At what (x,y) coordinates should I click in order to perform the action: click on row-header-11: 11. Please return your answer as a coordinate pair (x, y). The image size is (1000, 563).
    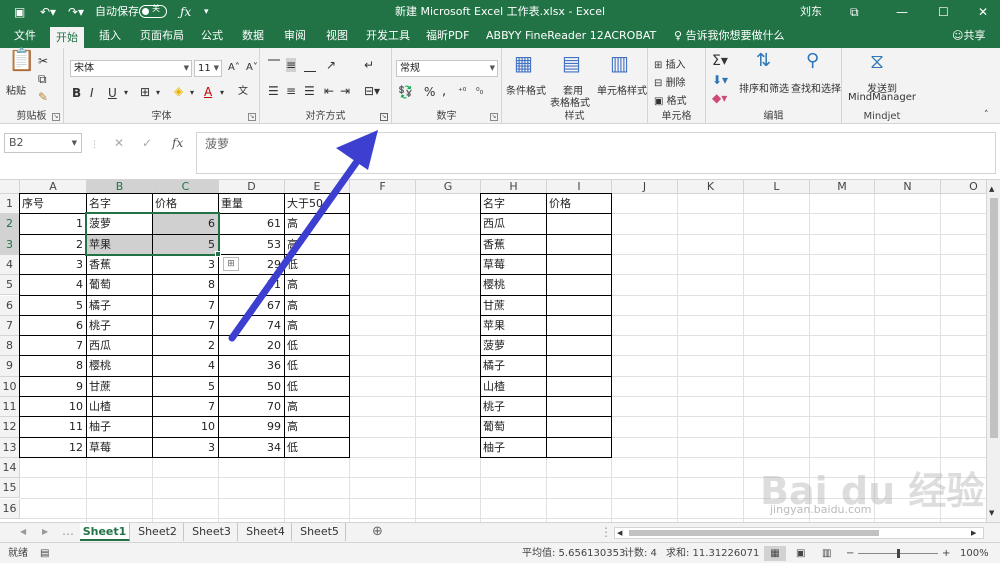
    Looking at the image, I should click on (10, 407).